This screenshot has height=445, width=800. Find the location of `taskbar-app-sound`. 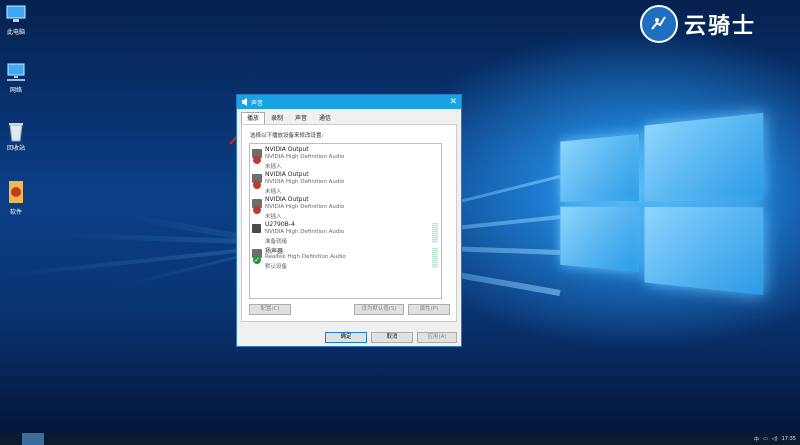

taskbar-app-sound is located at coordinates (33, 439).